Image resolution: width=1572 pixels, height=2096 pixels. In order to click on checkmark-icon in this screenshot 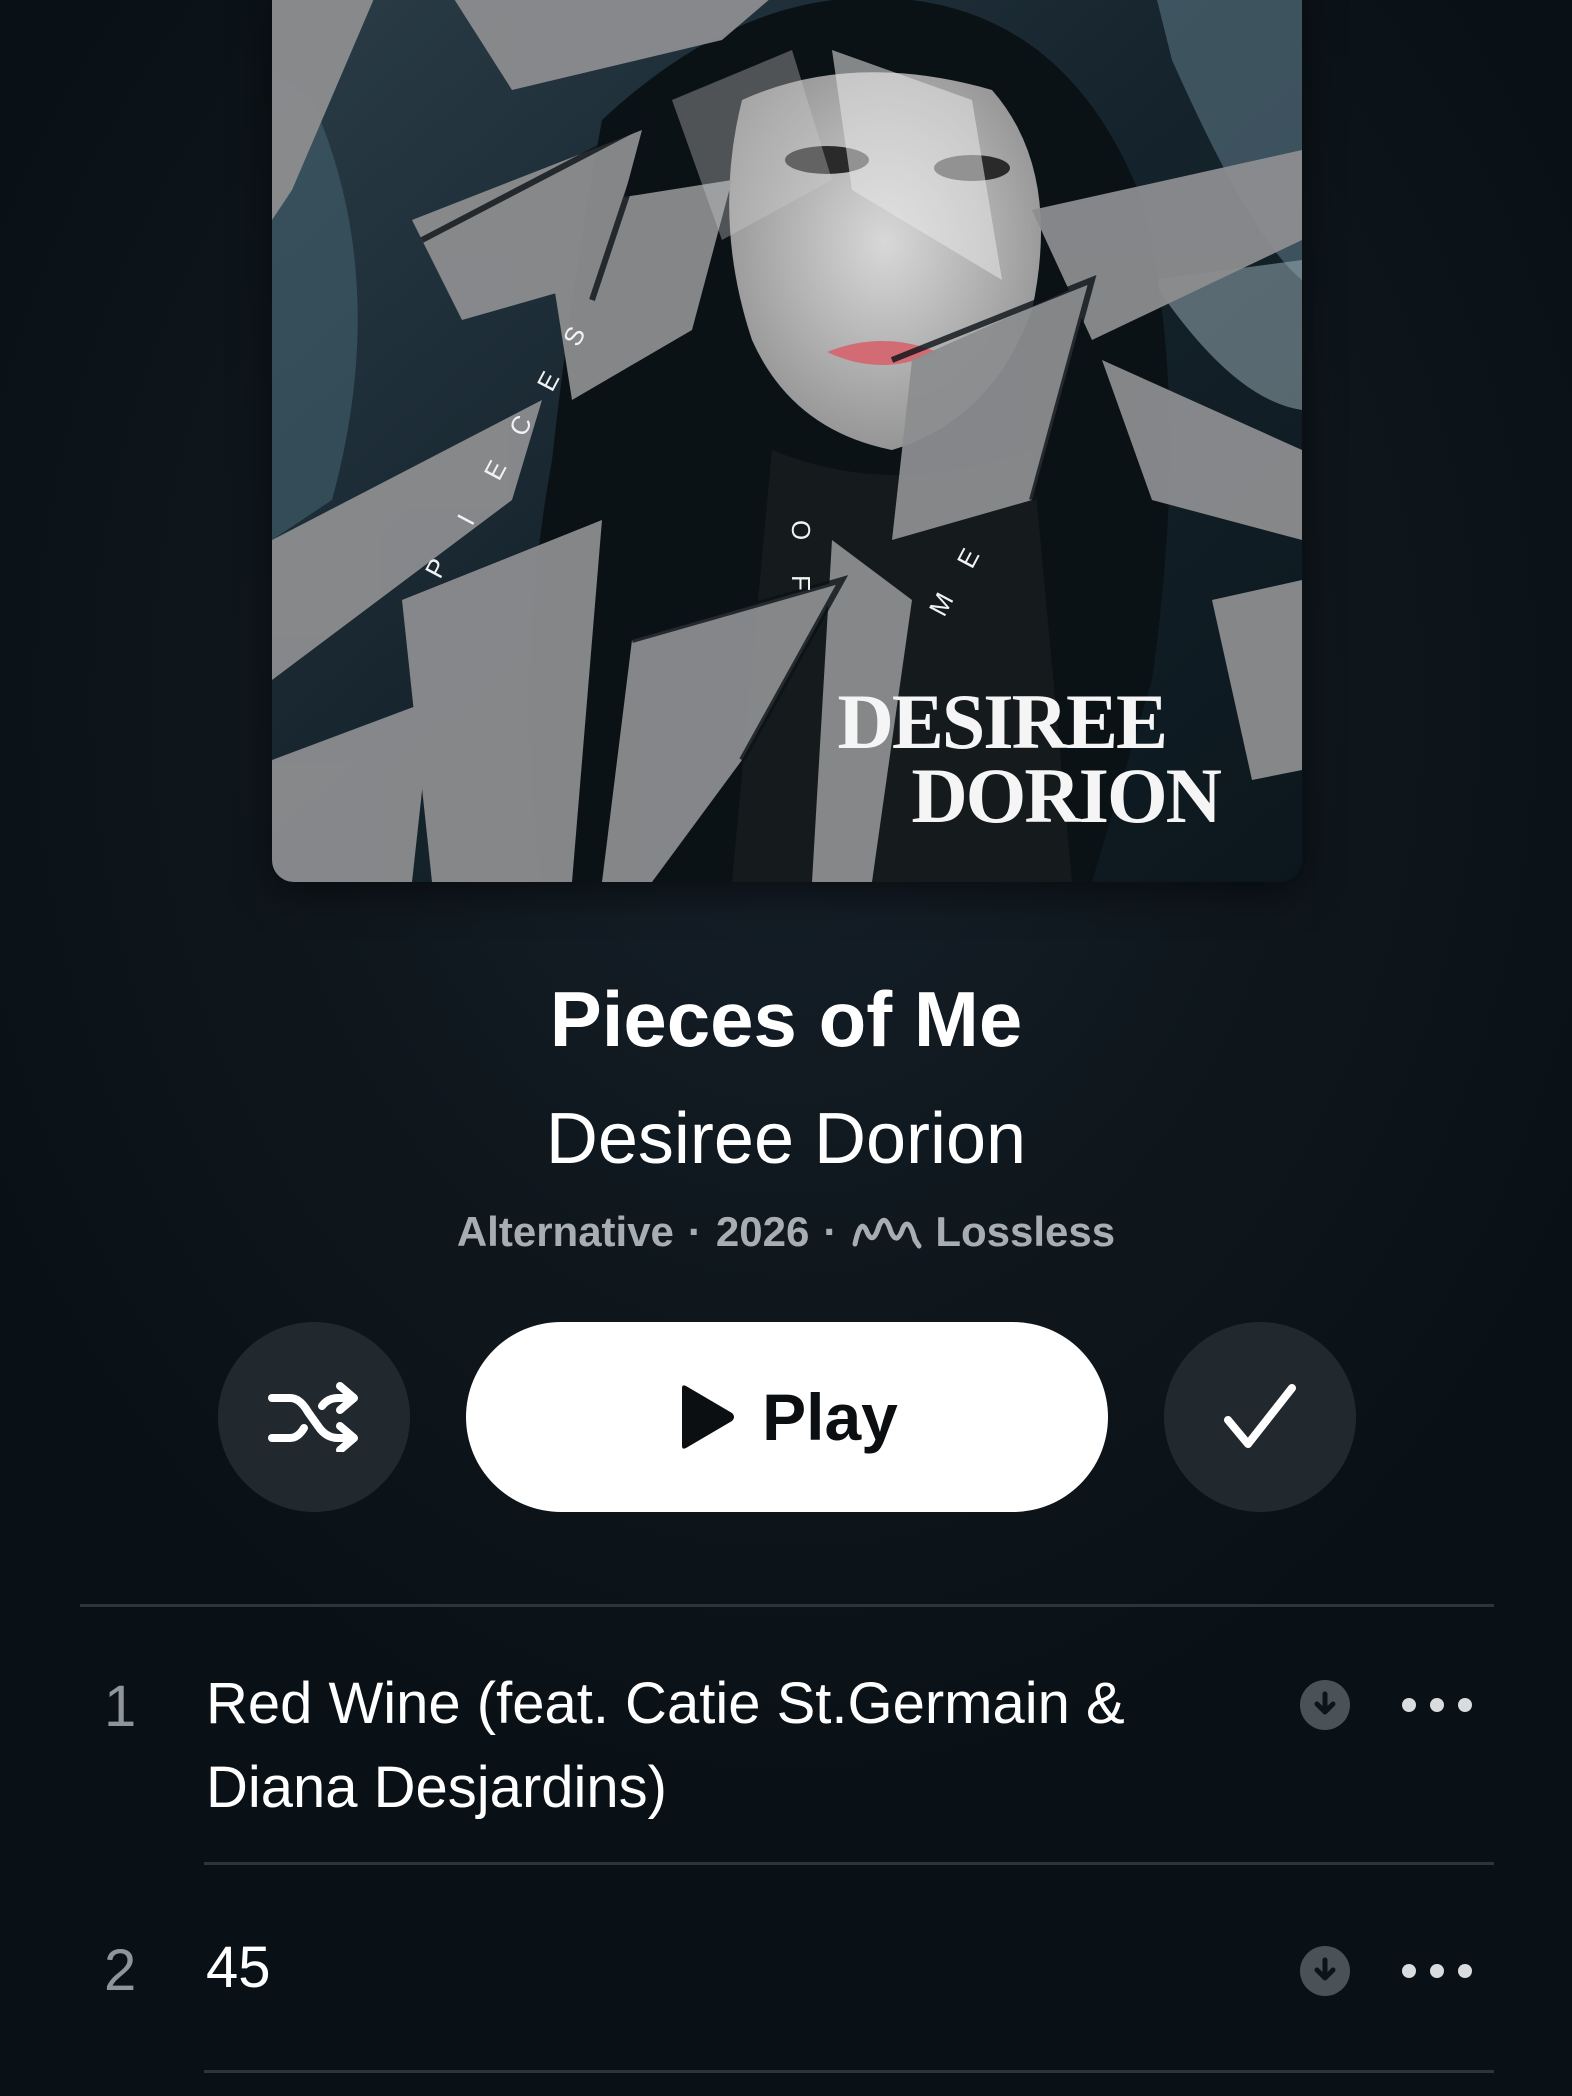, I will do `click(1260, 1416)`.